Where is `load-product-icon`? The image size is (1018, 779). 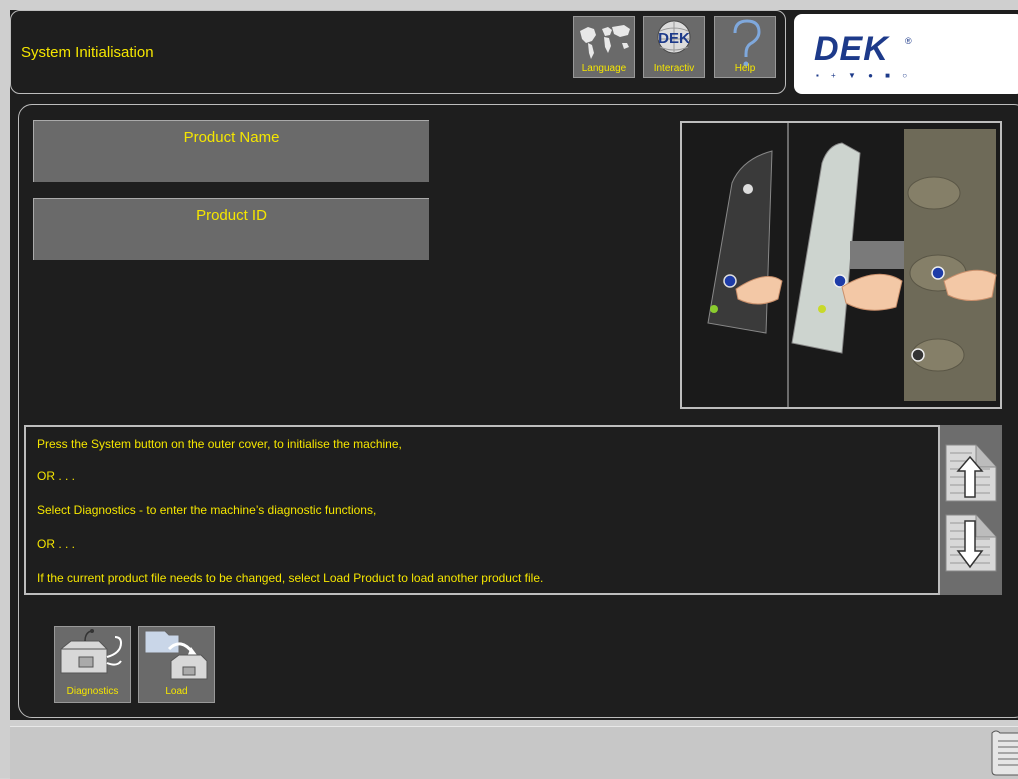 load-product-icon is located at coordinates (176, 655).